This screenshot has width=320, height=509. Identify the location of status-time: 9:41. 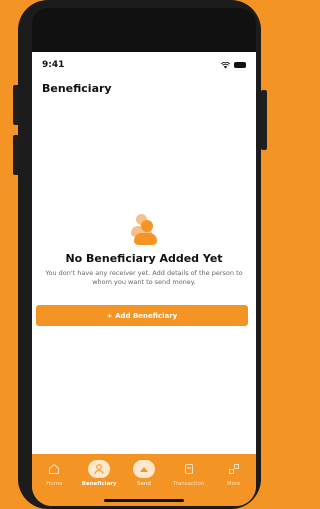
(53, 65).